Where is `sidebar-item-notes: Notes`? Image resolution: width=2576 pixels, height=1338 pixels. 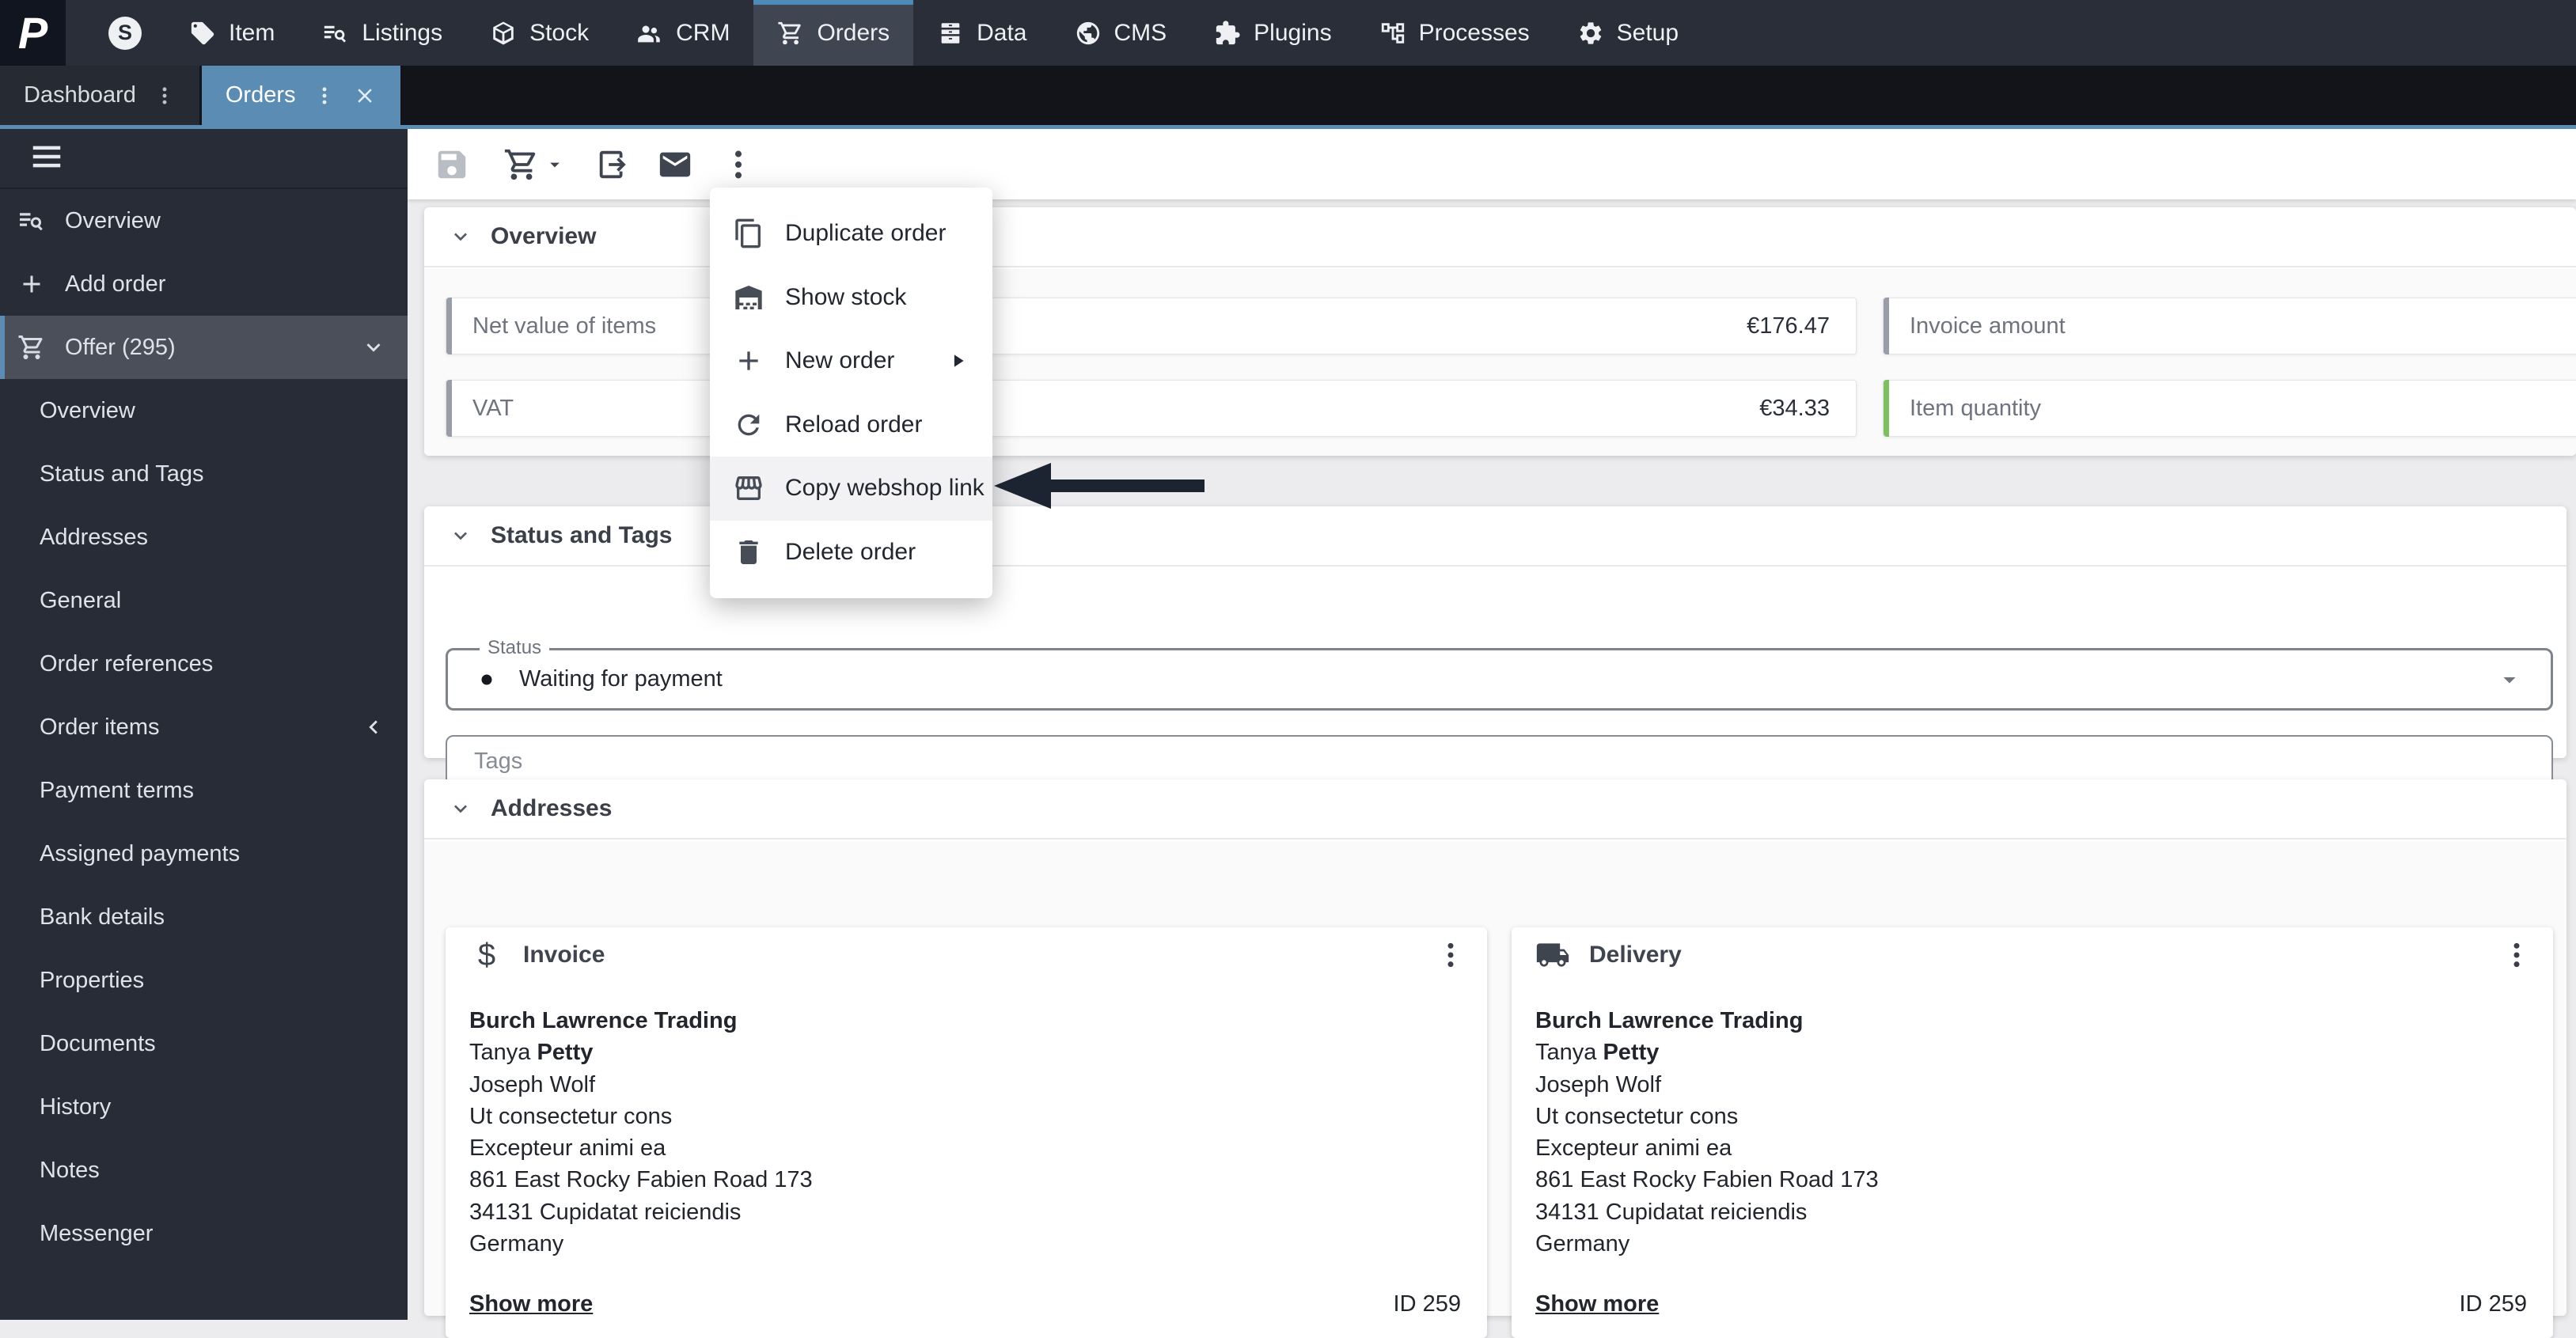
sidebar-item-notes: Notes is located at coordinates (204, 1171).